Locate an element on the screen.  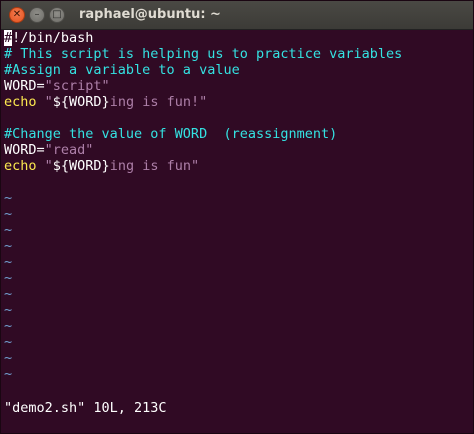
minimize-icon: – is located at coordinates (37, 15).